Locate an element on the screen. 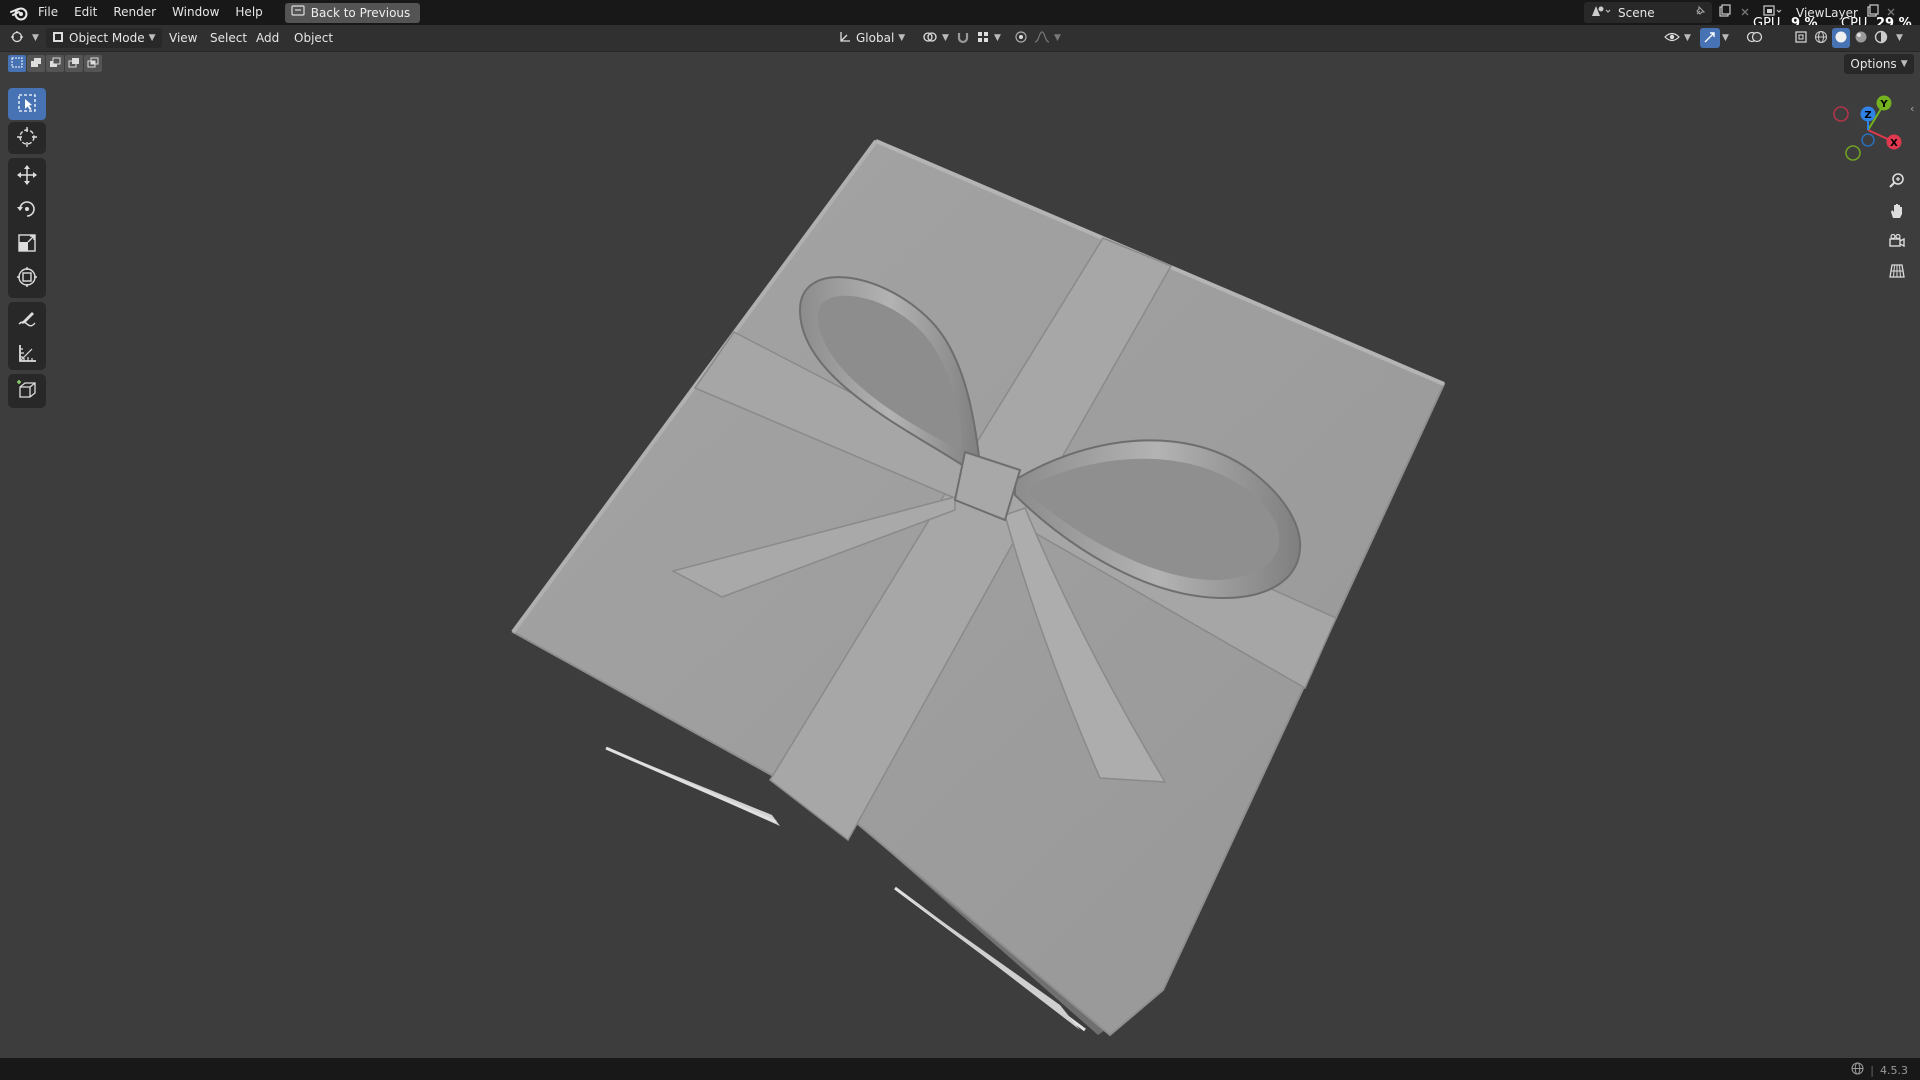  gizmo-neg-y-icon is located at coordinates (1853, 153).